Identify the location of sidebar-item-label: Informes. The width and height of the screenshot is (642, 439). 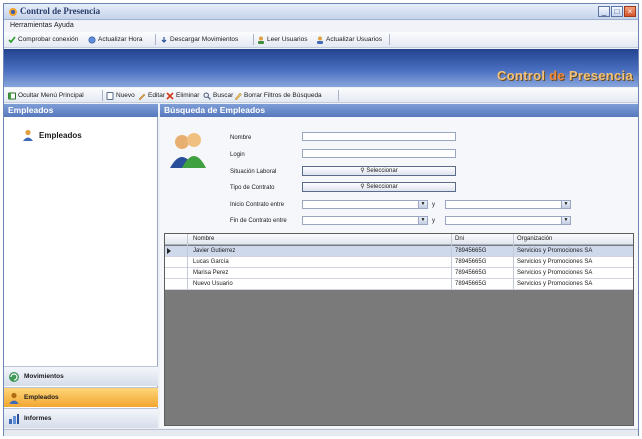
(38, 418).